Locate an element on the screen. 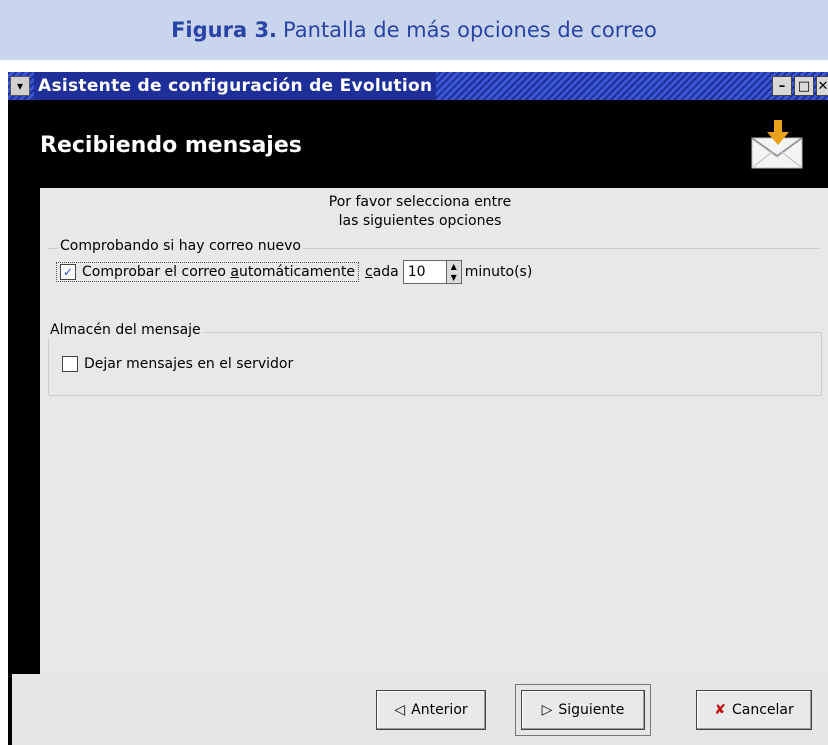 The height and width of the screenshot is (745, 828). caption-text: Pantalla de más opciones de correo is located at coordinates (470, 30).